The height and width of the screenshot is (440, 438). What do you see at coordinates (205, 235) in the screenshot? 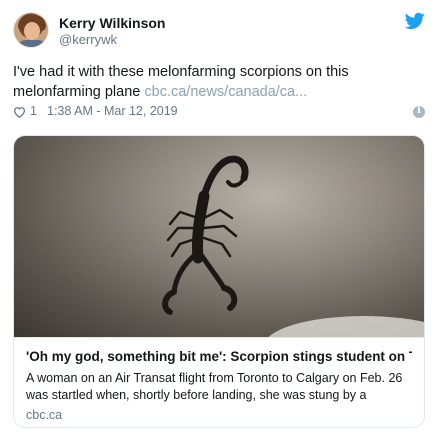
I see `scorpion-image` at bounding box center [205, 235].